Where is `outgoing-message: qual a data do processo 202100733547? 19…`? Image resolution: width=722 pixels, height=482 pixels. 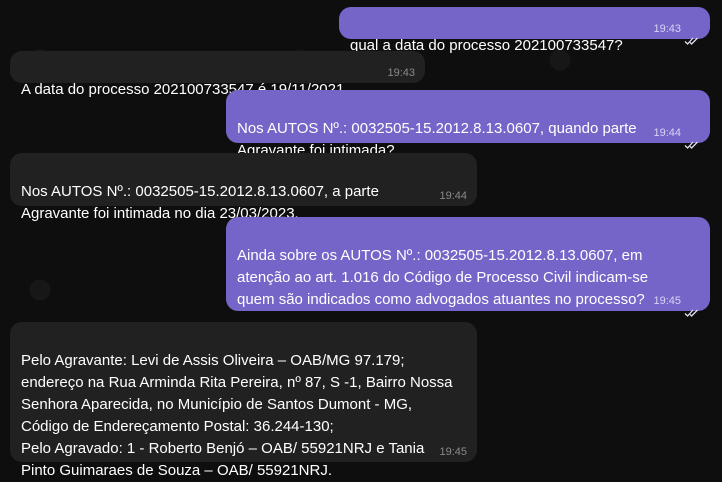
outgoing-message: qual a data do processo 202100733547? 19… is located at coordinates (524, 30).